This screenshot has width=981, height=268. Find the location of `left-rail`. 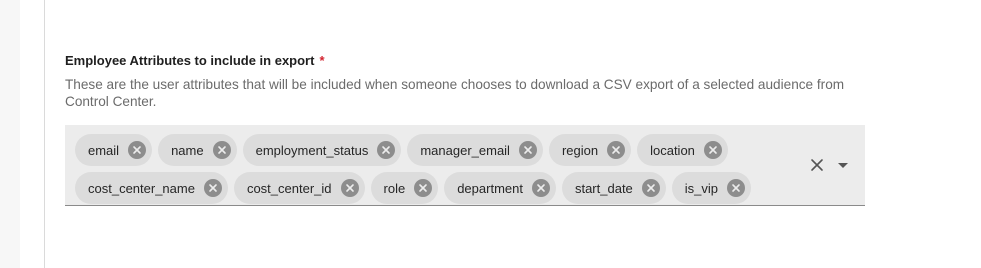

left-rail is located at coordinates (10, 134).